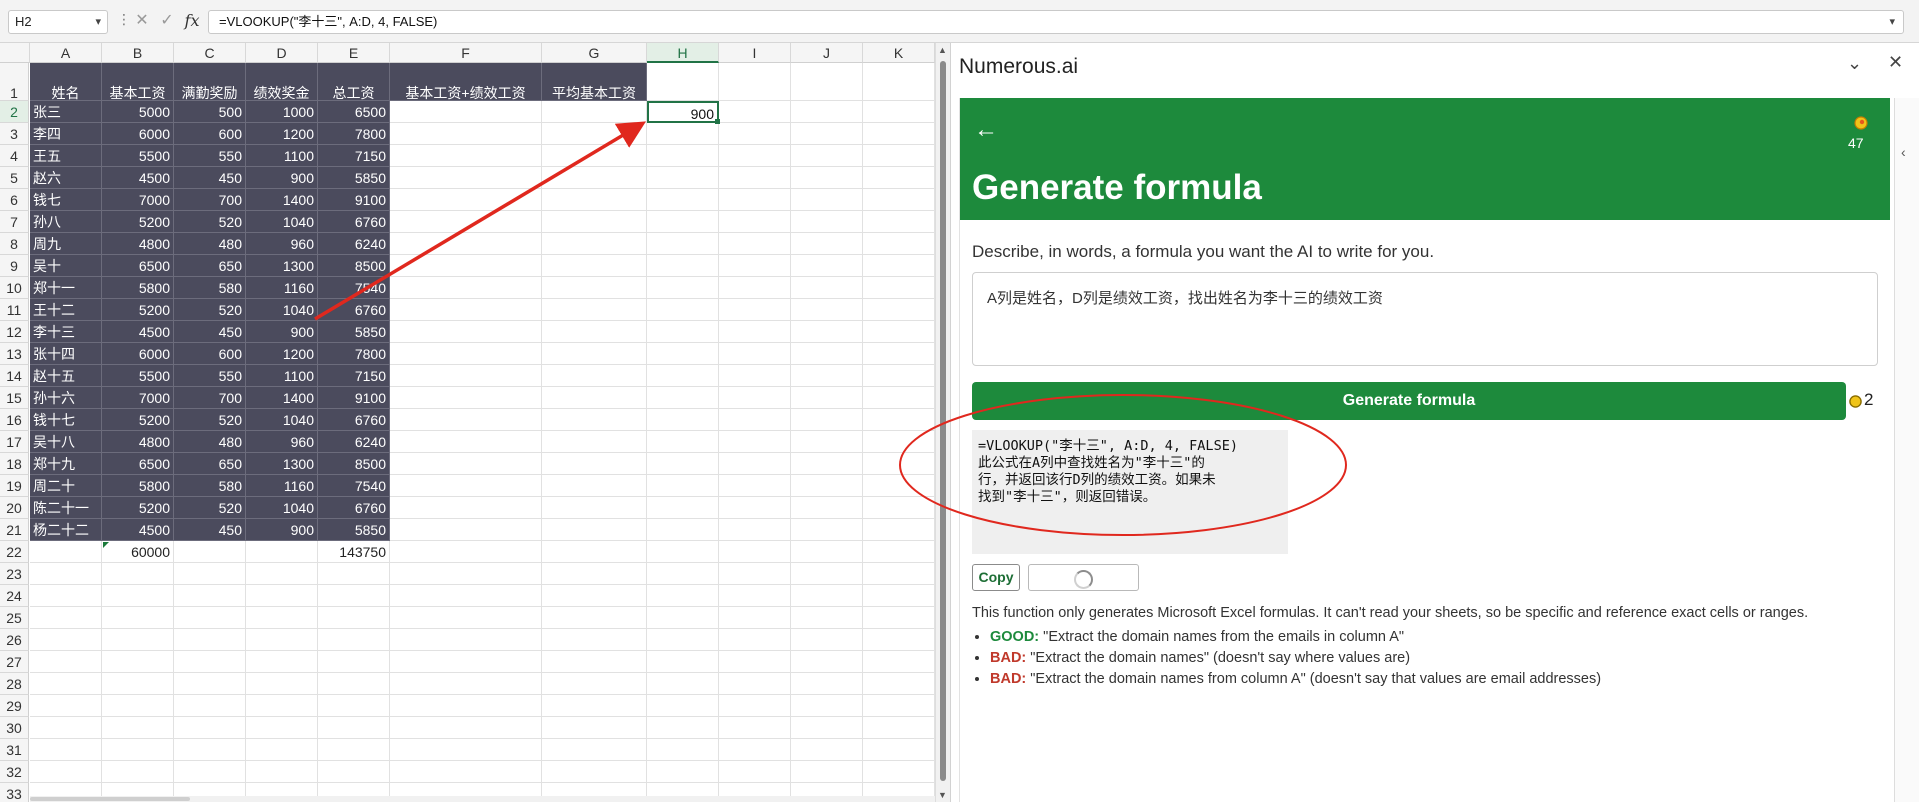  I want to click on cell-i29, so click(755, 706).